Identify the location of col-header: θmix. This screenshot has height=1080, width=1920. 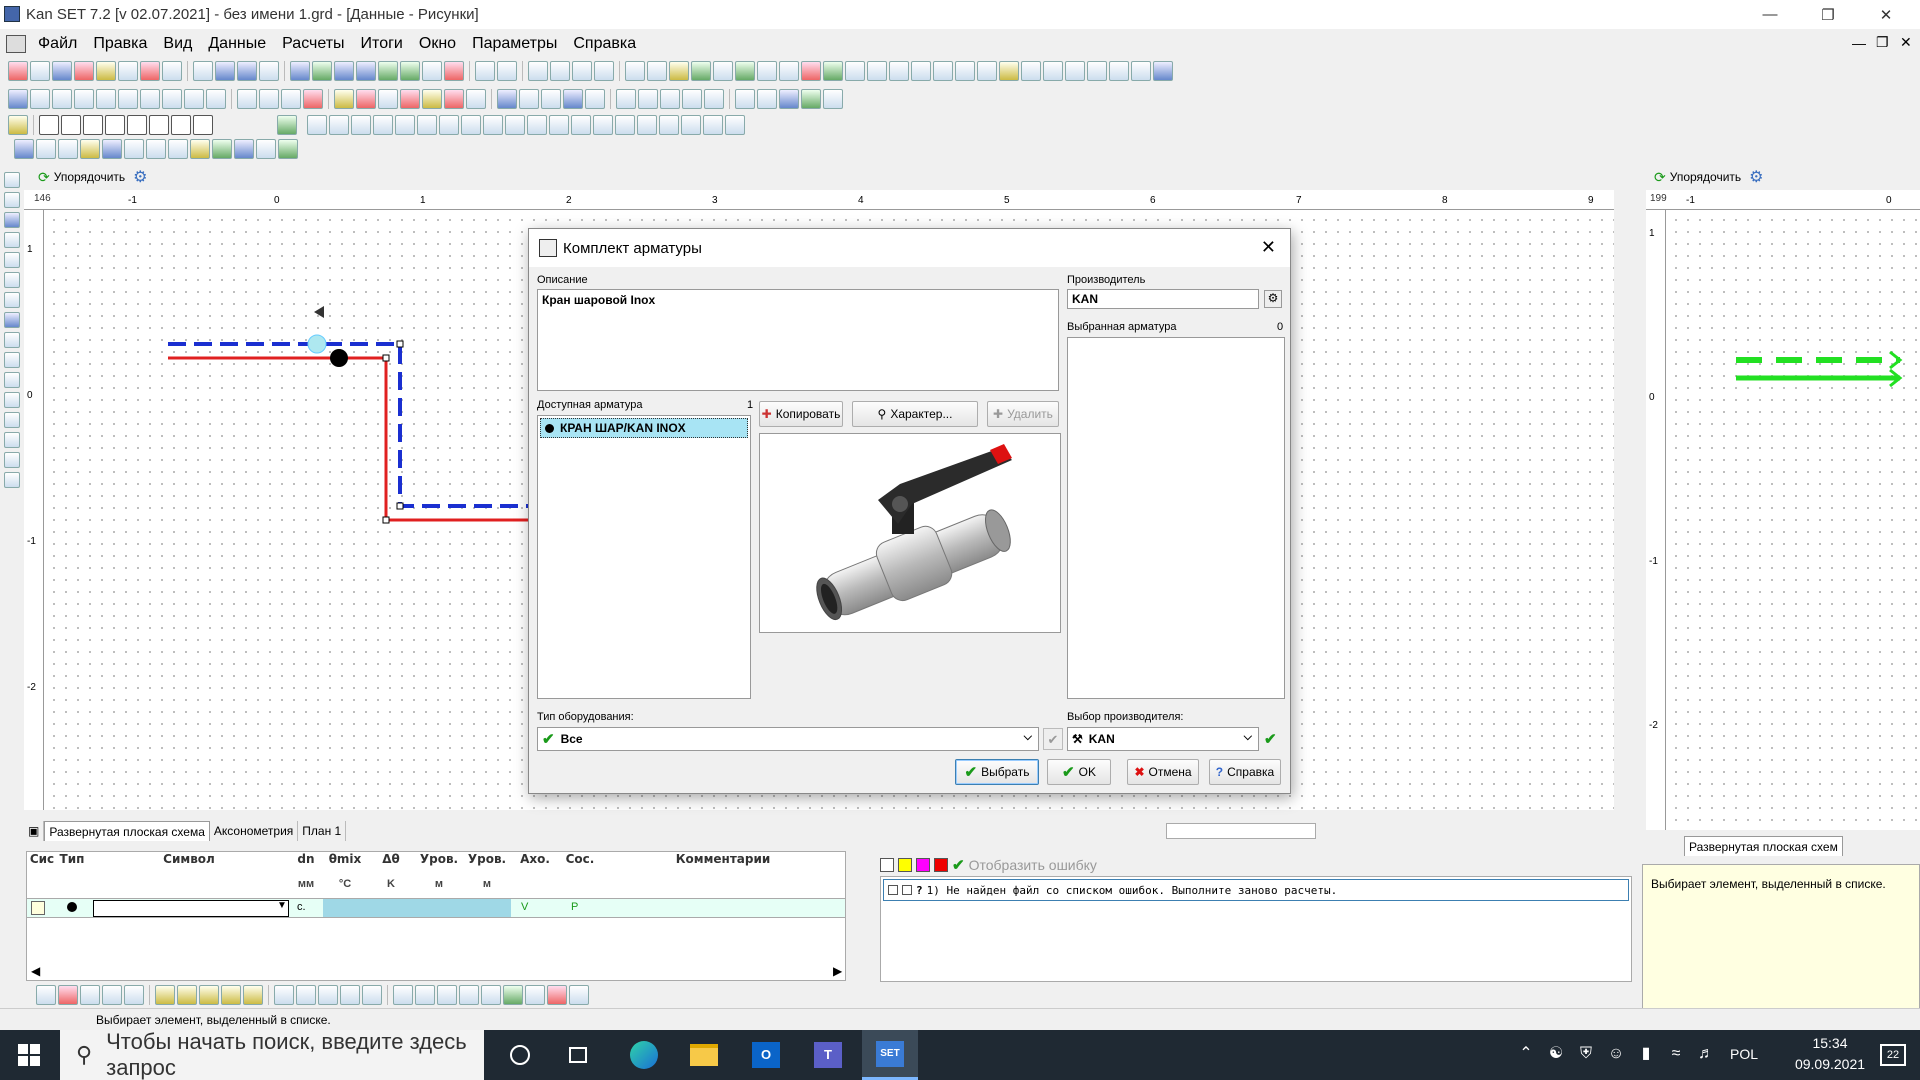
(345, 859).